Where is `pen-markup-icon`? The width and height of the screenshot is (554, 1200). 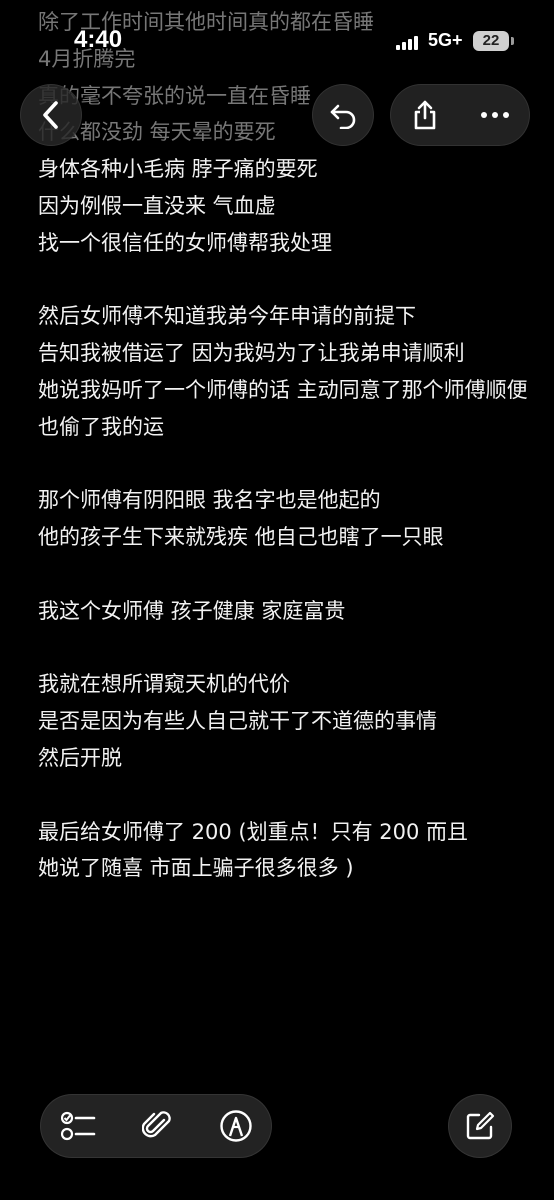
pen-markup-icon is located at coordinates (236, 1126).